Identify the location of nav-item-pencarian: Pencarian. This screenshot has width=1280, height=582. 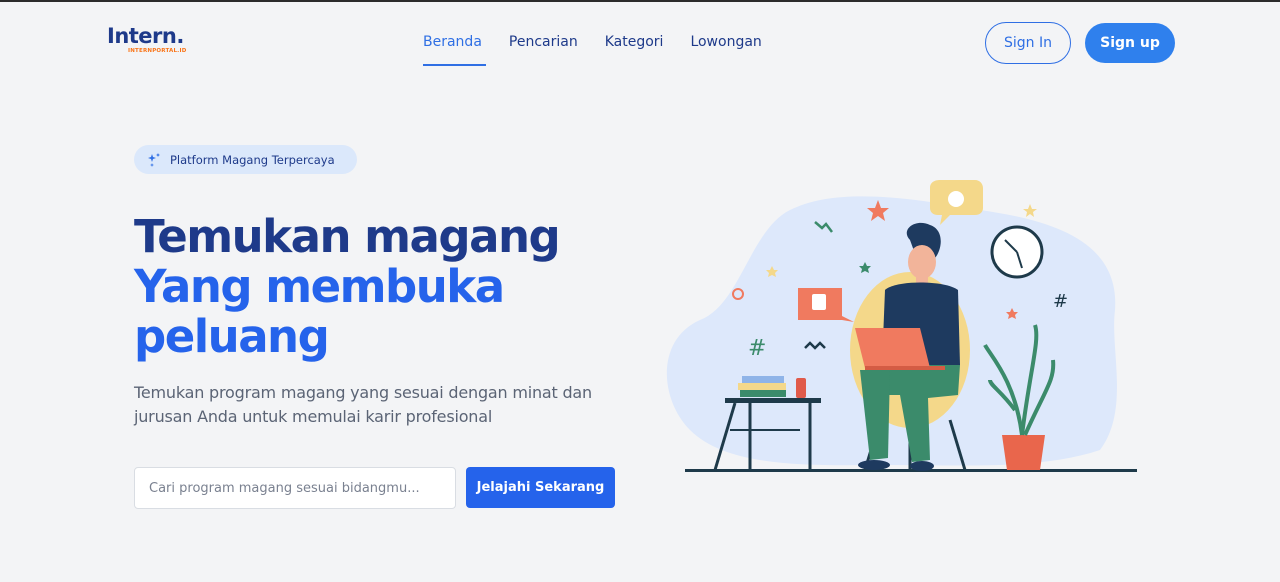
(543, 45).